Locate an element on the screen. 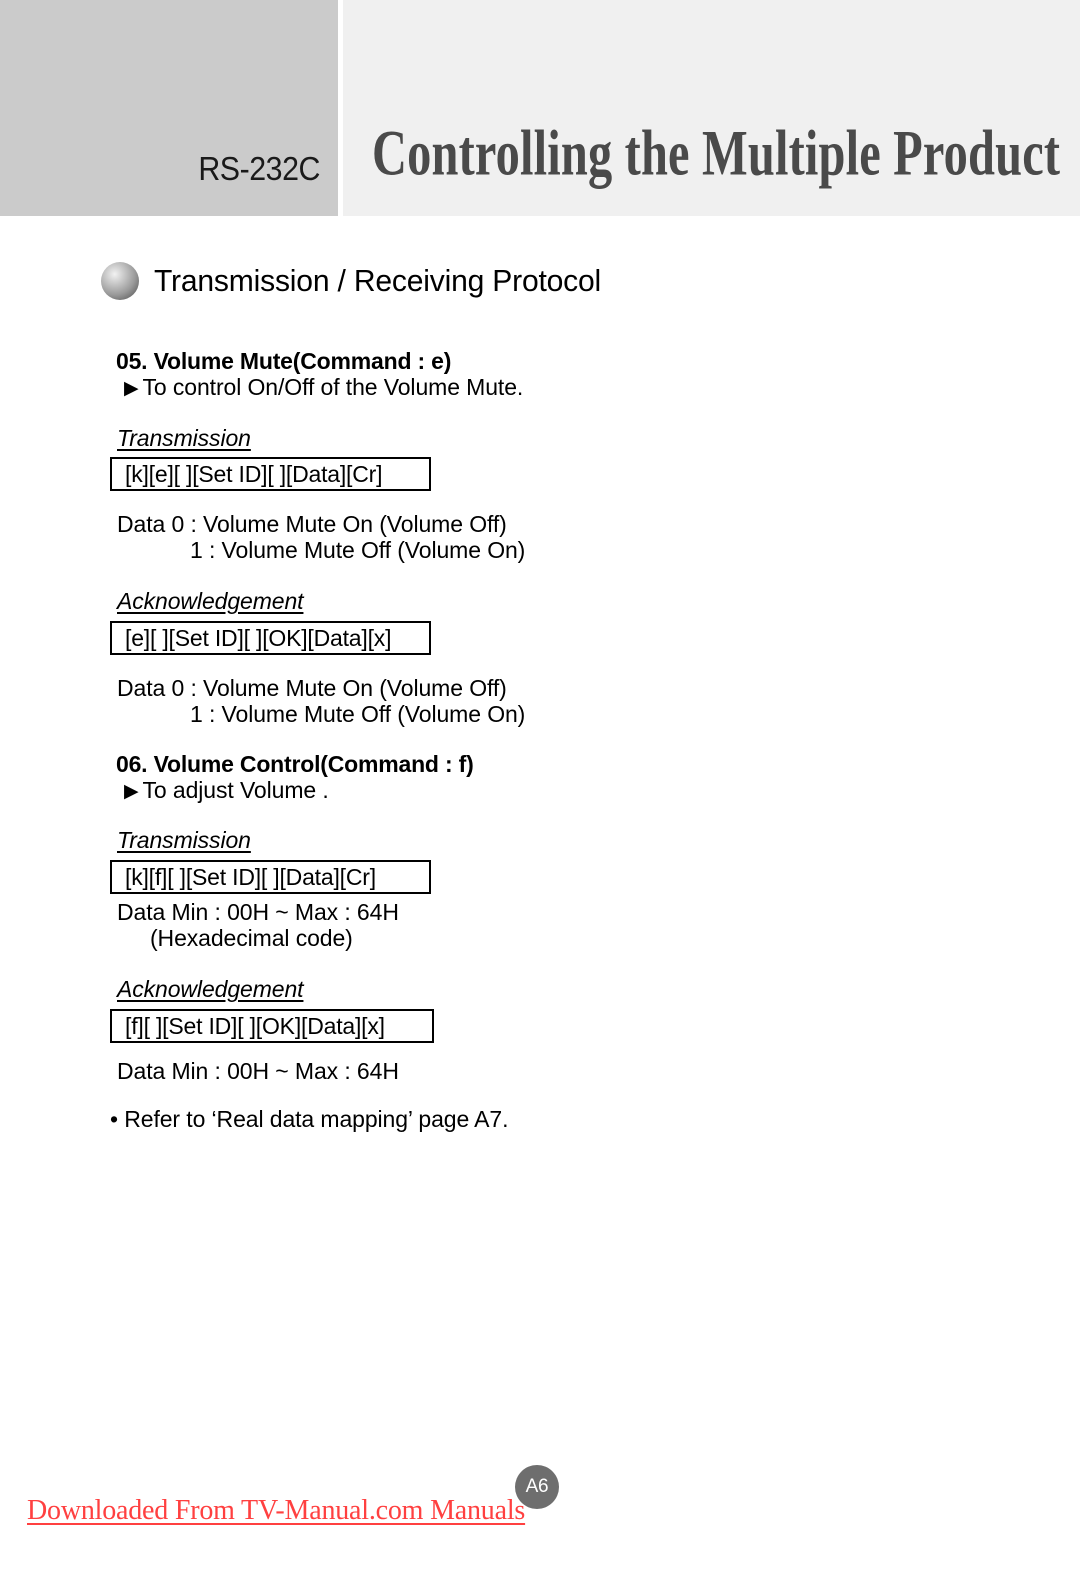 Image resolution: width=1080 pixels, height=1573 pixels. transmission-data-line-06-1: (Hexadecimal code) is located at coordinates (251, 938).